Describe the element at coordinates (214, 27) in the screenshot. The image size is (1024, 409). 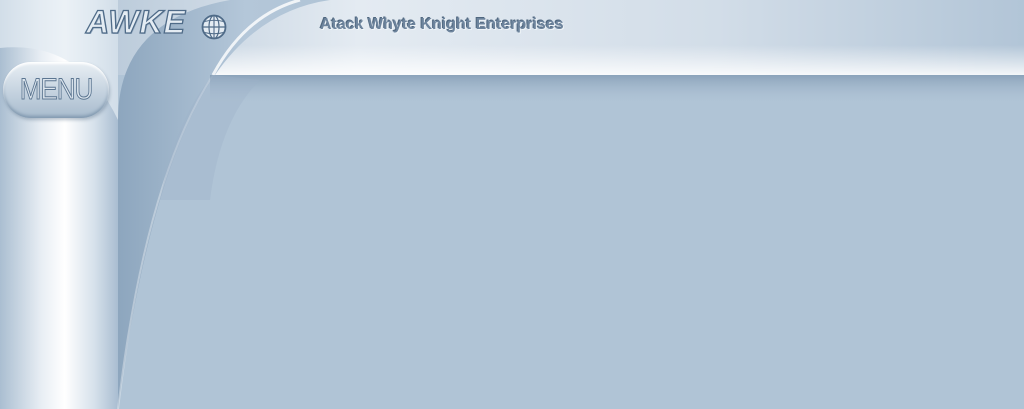
I see `globe-icon` at that location.